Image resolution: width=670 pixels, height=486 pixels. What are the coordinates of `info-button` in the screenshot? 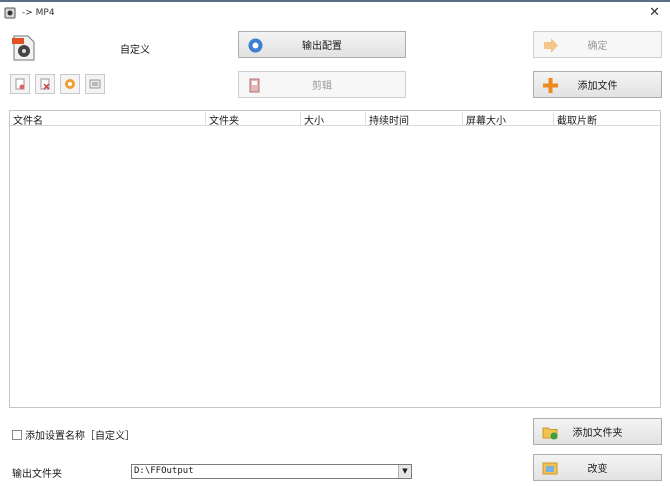 It's located at (95, 84).